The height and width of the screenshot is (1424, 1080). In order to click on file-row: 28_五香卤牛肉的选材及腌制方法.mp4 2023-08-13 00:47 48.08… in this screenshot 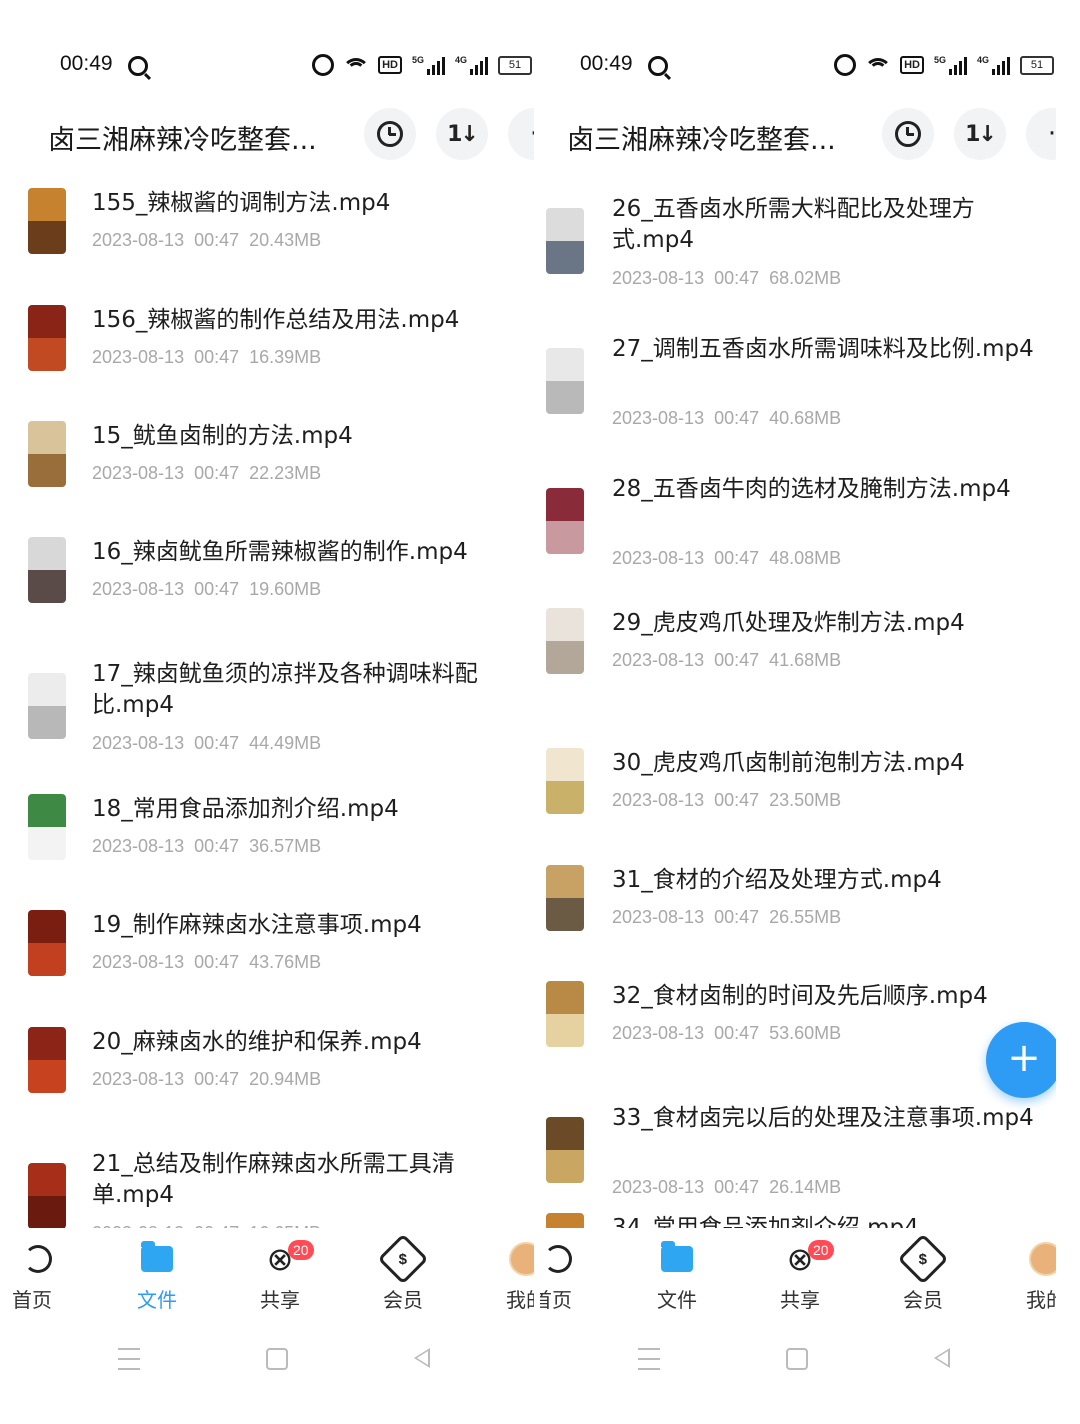, I will do `click(798, 530)`.